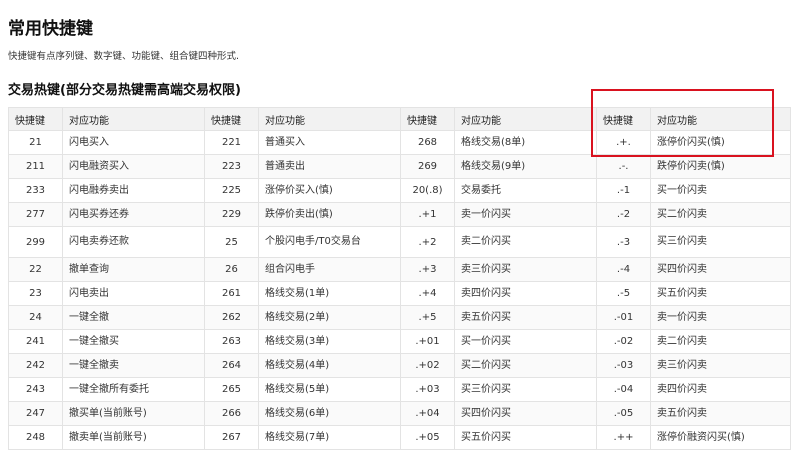  I want to click on table-row: 277 闪电买券还券 229 跌停价卖出(慎) .+1 卖一价闪买 .-2 买二价闪卖, so click(399, 214).